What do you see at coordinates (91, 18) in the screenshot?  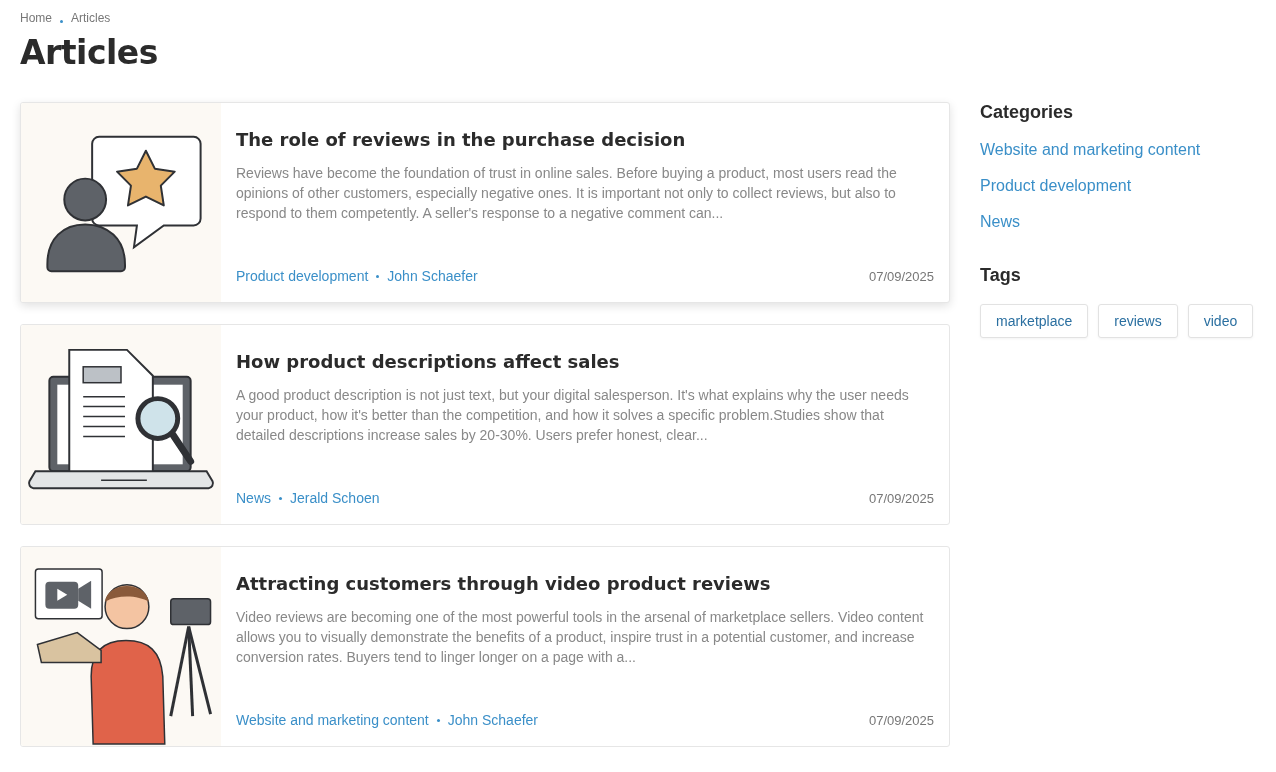 I see `breadcrumb-link: Articles` at bounding box center [91, 18].